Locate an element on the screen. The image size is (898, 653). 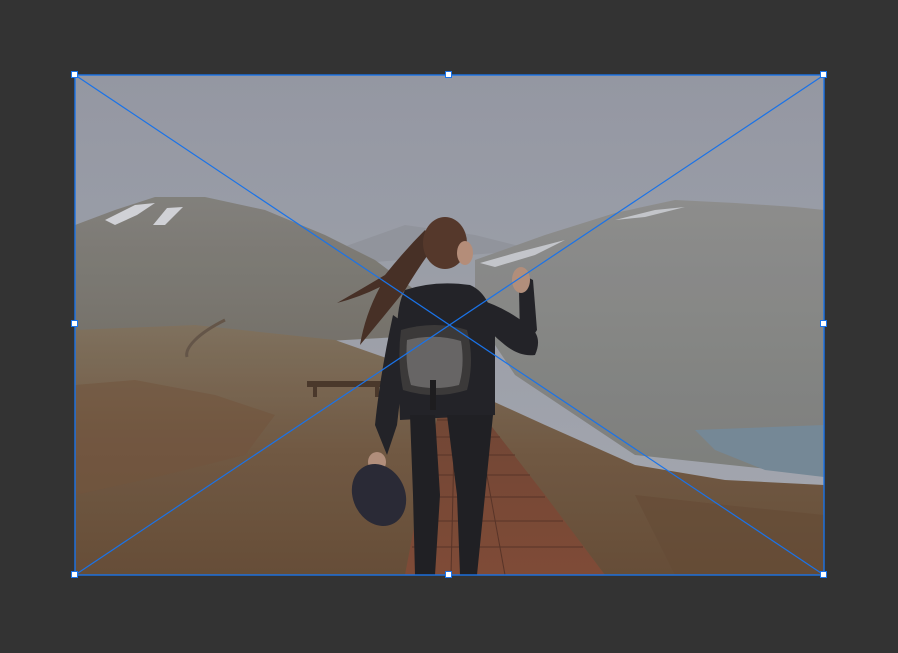
resize-handle-middle-left is located at coordinates (74, 323).